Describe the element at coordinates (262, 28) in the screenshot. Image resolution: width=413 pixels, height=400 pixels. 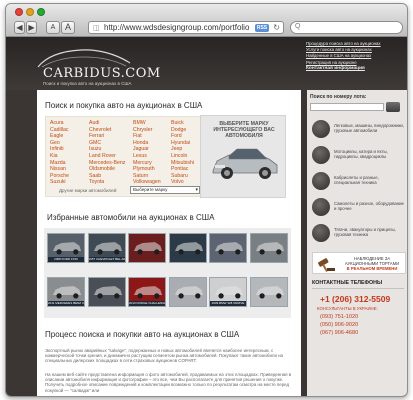
I see `rss-icon: RSS` at that location.